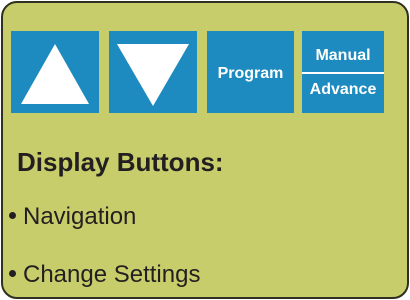  I want to click on up-arrow-button, so click(55, 72).